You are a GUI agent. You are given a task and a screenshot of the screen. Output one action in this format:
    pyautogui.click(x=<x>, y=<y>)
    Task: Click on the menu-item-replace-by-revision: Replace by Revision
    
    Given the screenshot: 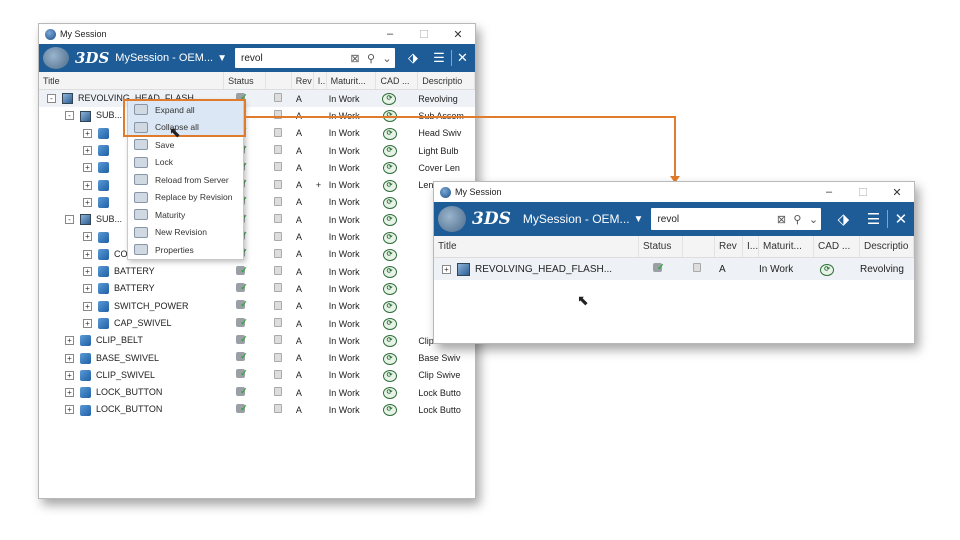 What is the action you would take?
    pyautogui.click(x=185, y=198)
    